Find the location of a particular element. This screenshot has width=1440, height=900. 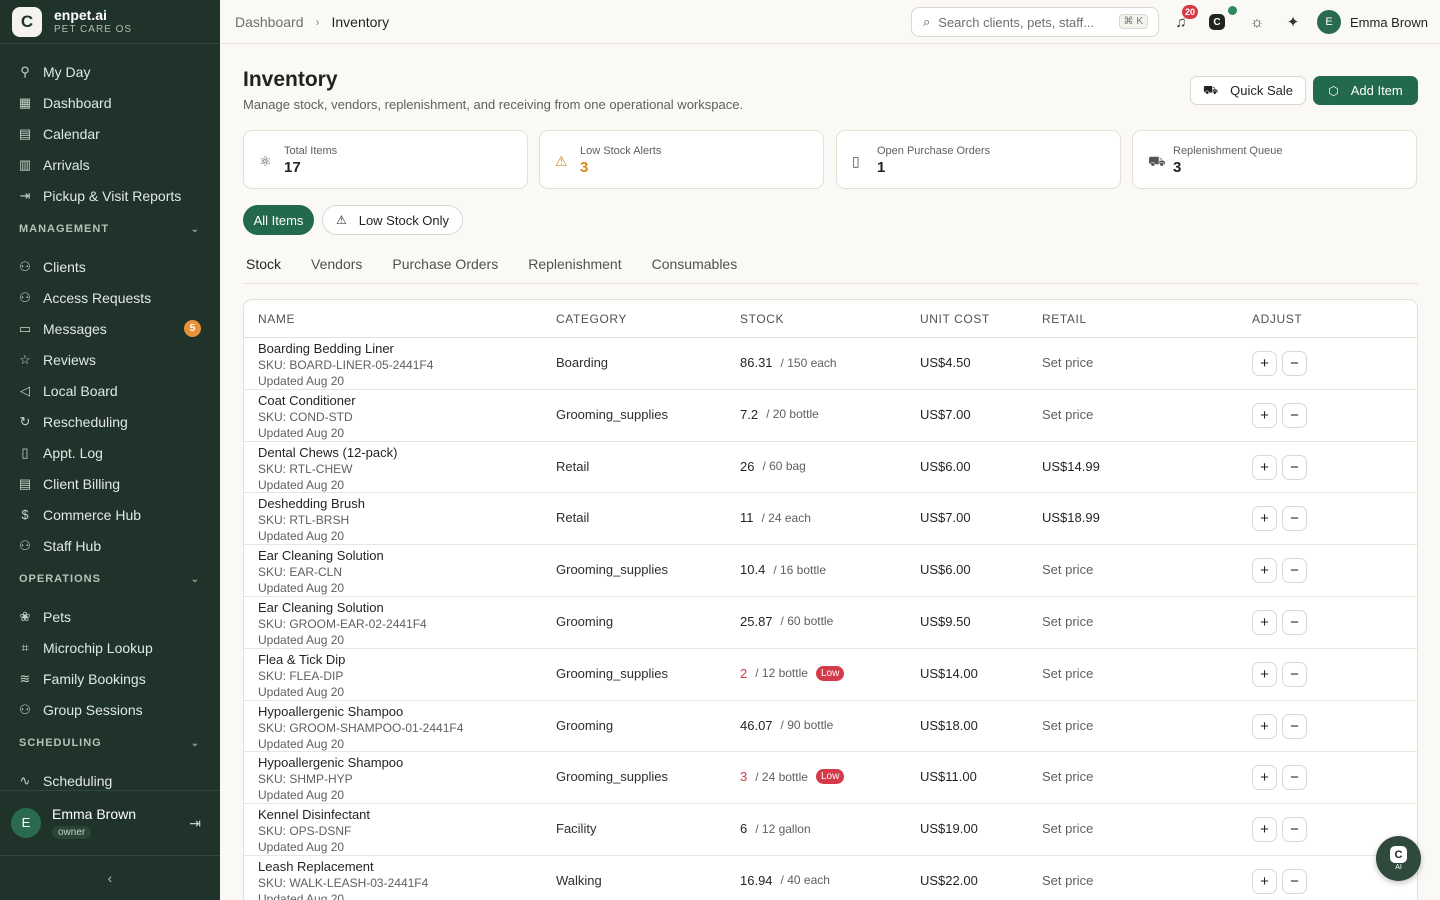

section-scheduling: SCHEDULING ⌄ is located at coordinates (110, 743).